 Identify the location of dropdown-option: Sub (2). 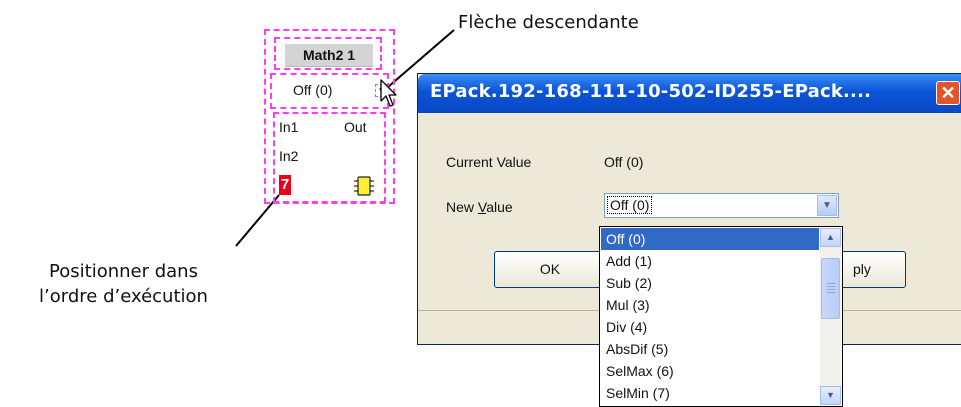
(710, 283).